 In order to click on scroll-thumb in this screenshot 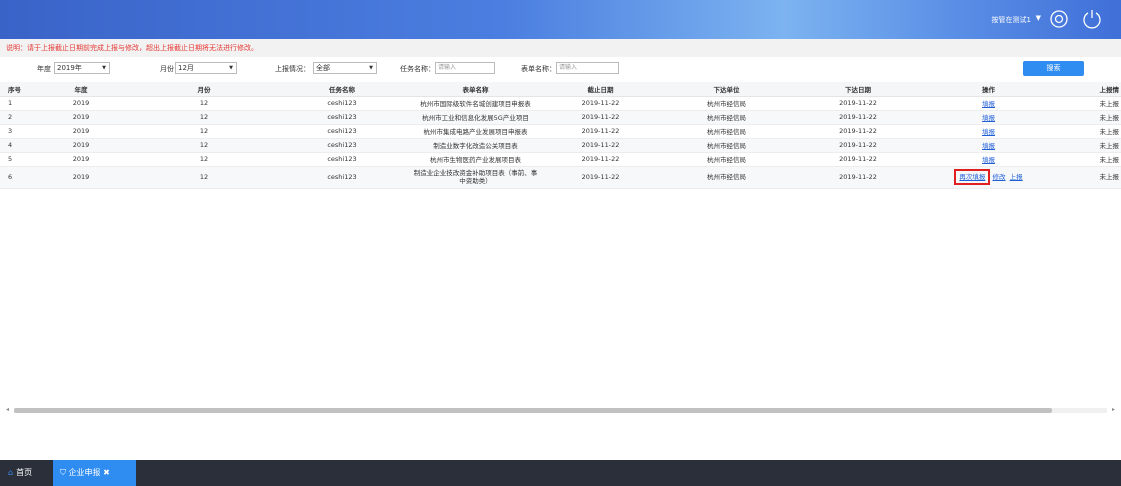, I will do `click(533, 410)`.